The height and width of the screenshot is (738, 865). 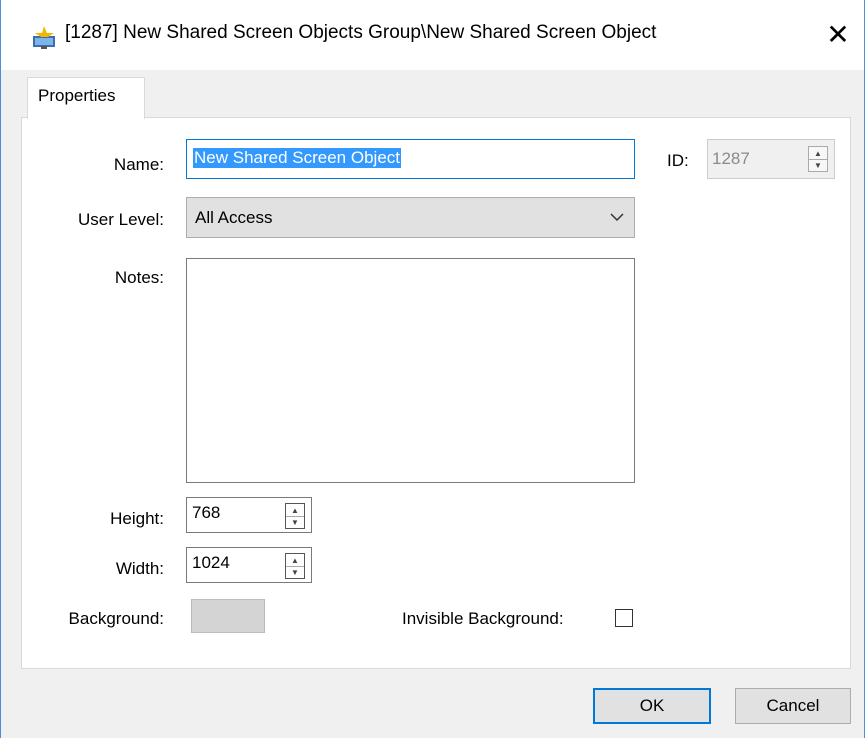 What do you see at coordinates (121, 219) in the screenshot?
I see `user-level-label: User Level:` at bounding box center [121, 219].